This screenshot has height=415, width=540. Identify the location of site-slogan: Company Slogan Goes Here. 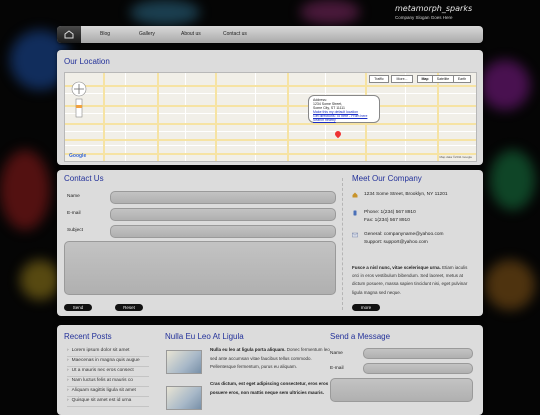
(424, 17).